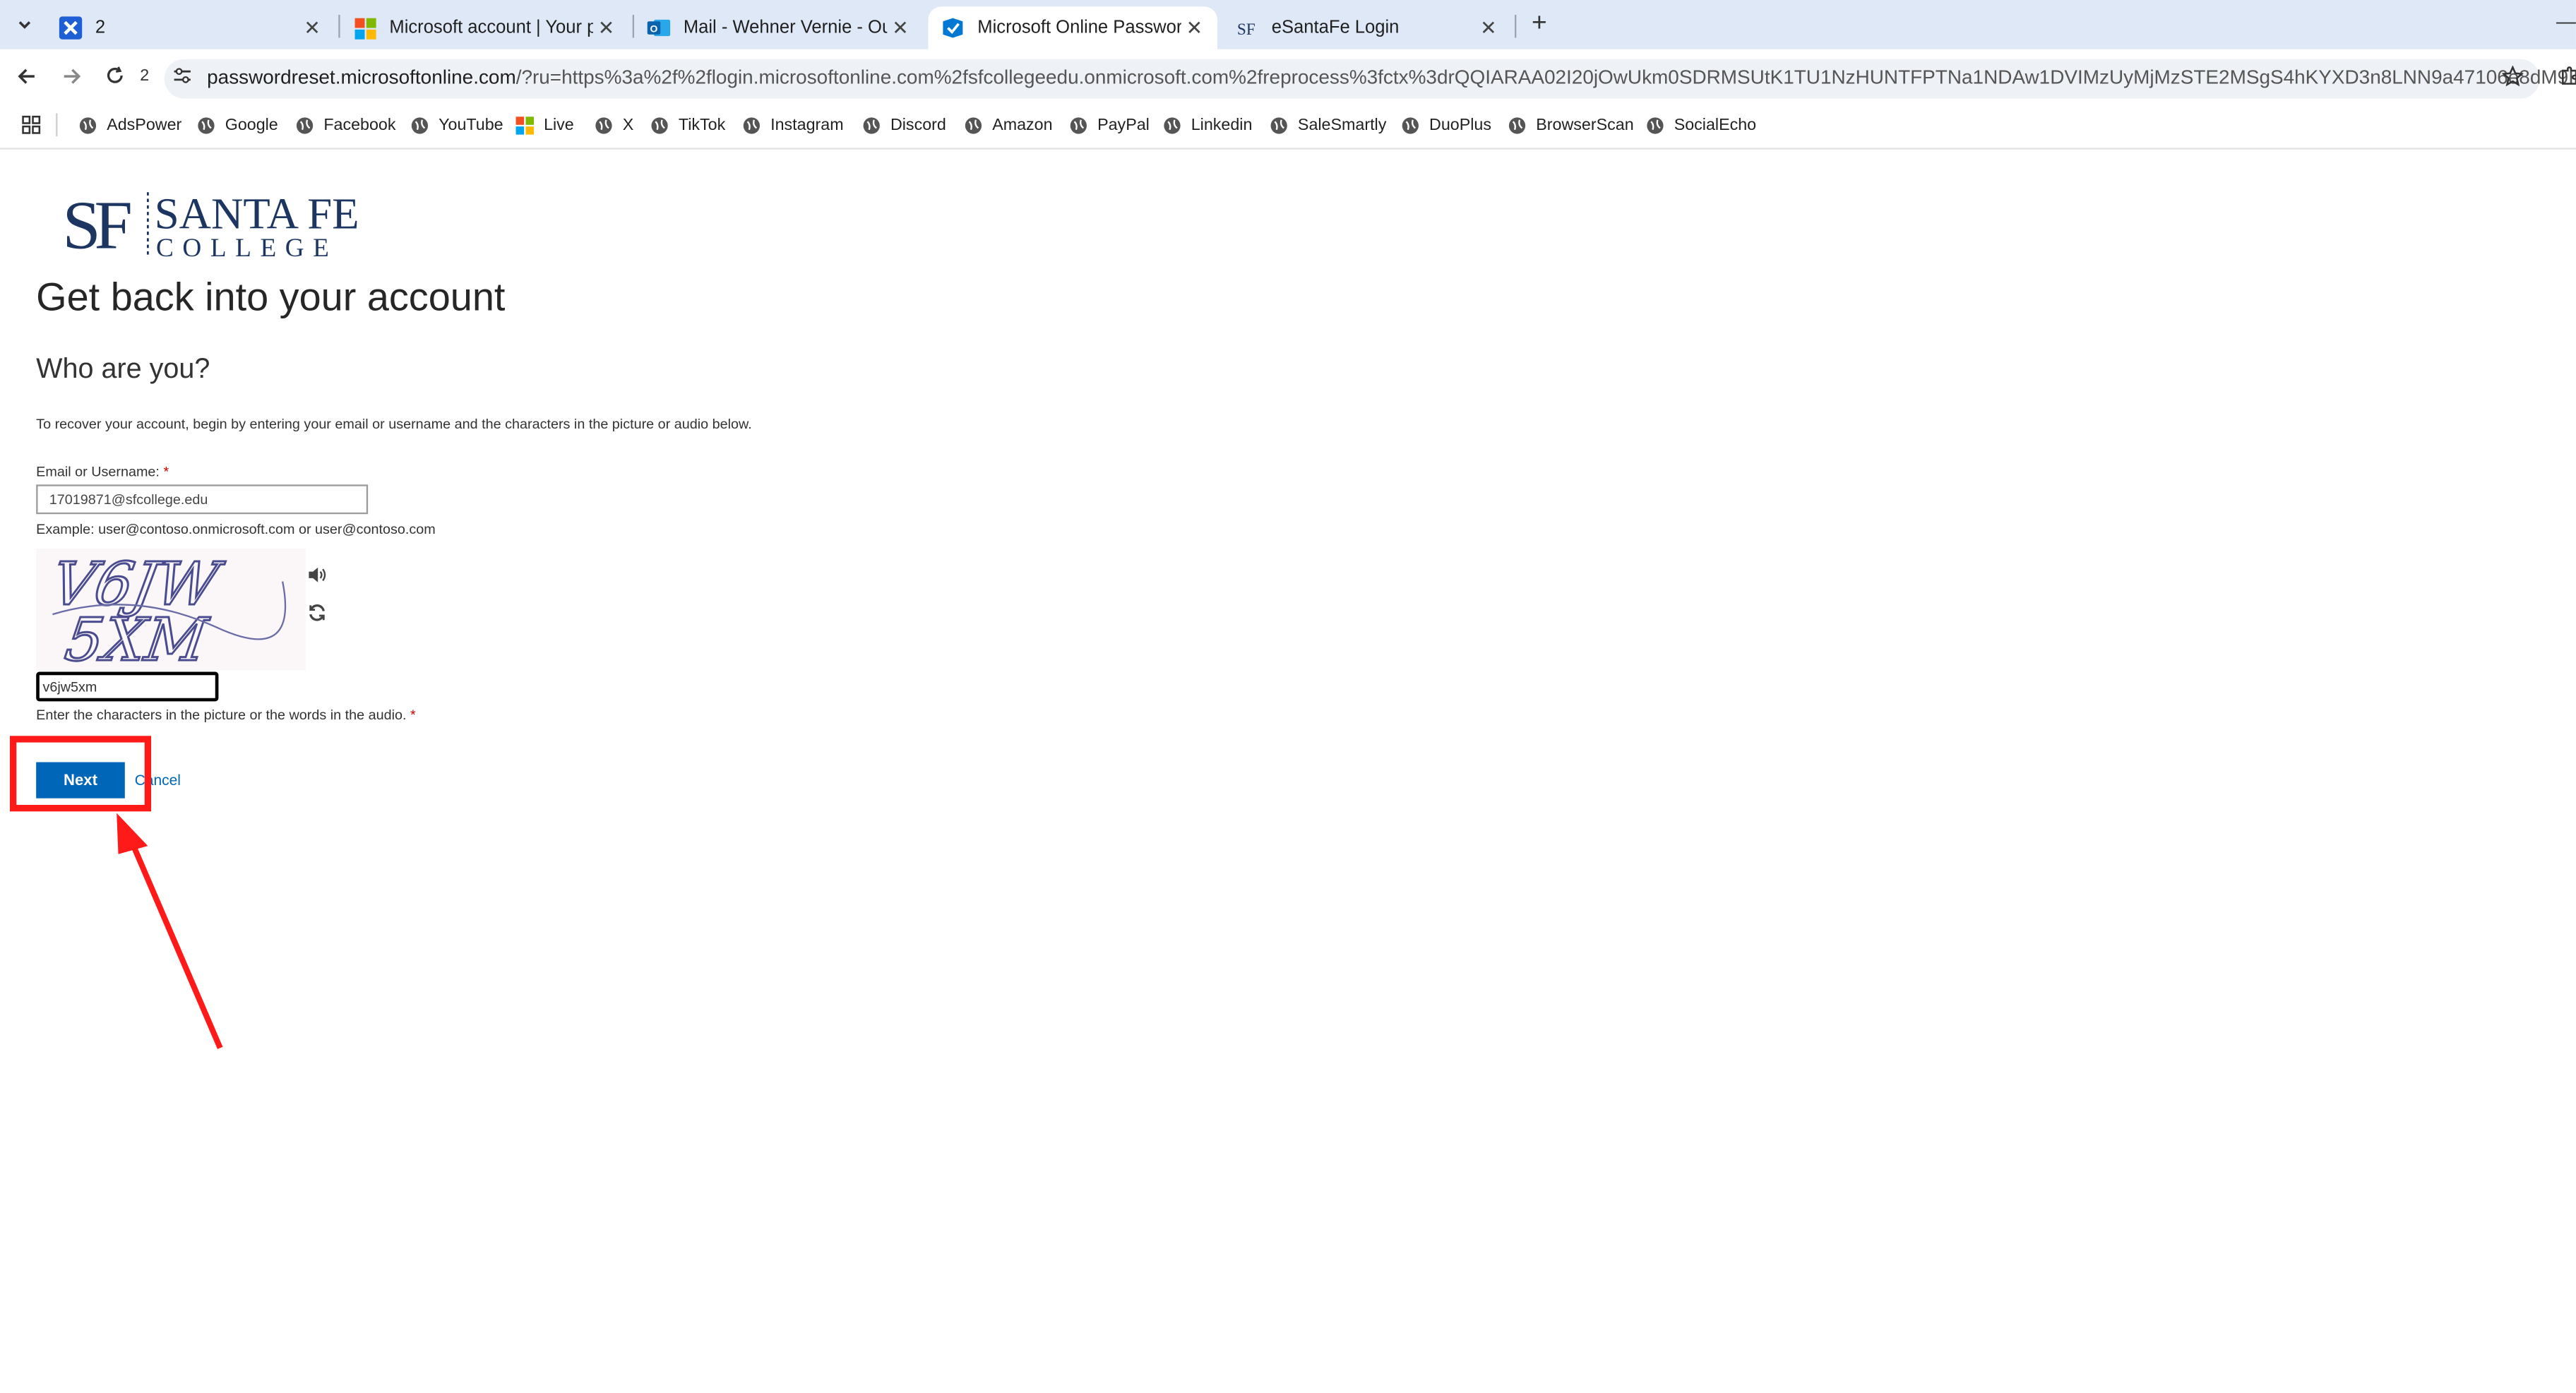  Describe the element at coordinates (170, 931) in the screenshot. I see `annotation-arrow` at that location.